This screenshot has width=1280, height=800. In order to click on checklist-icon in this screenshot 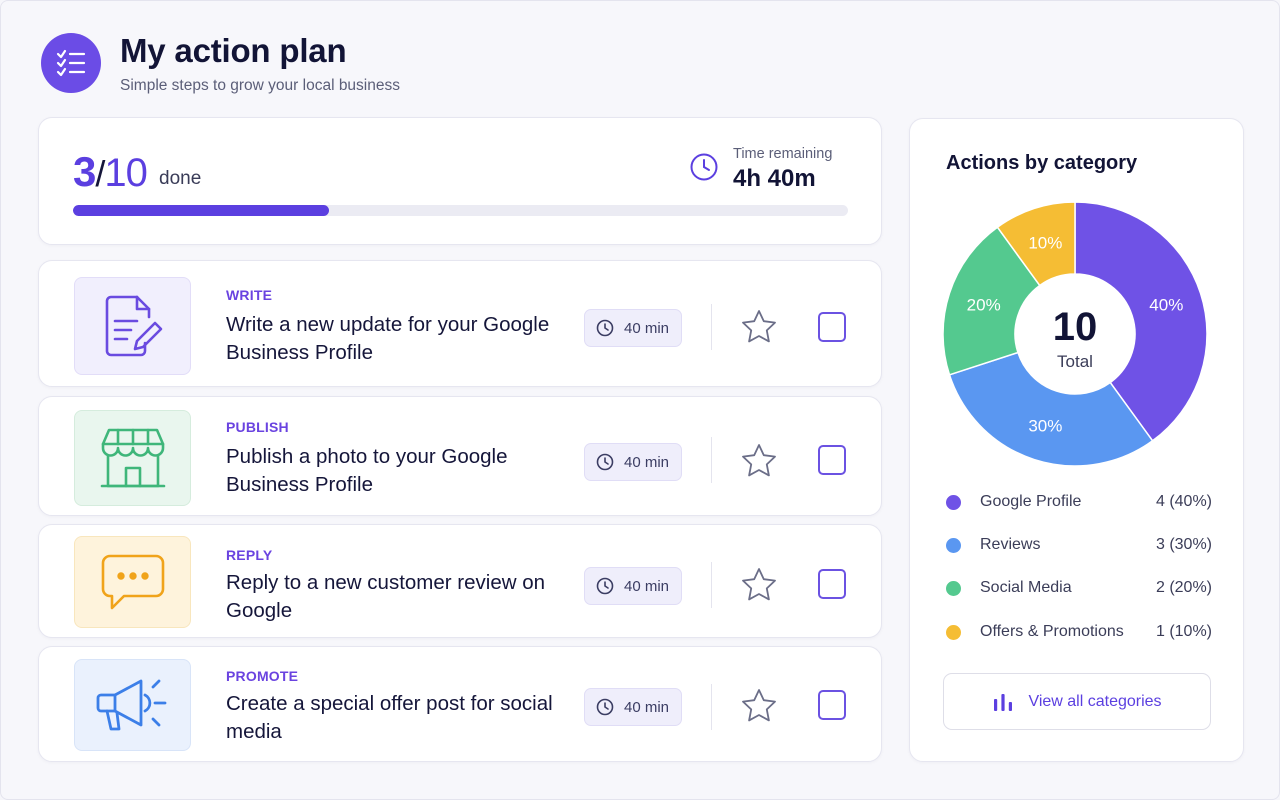, I will do `click(71, 63)`.